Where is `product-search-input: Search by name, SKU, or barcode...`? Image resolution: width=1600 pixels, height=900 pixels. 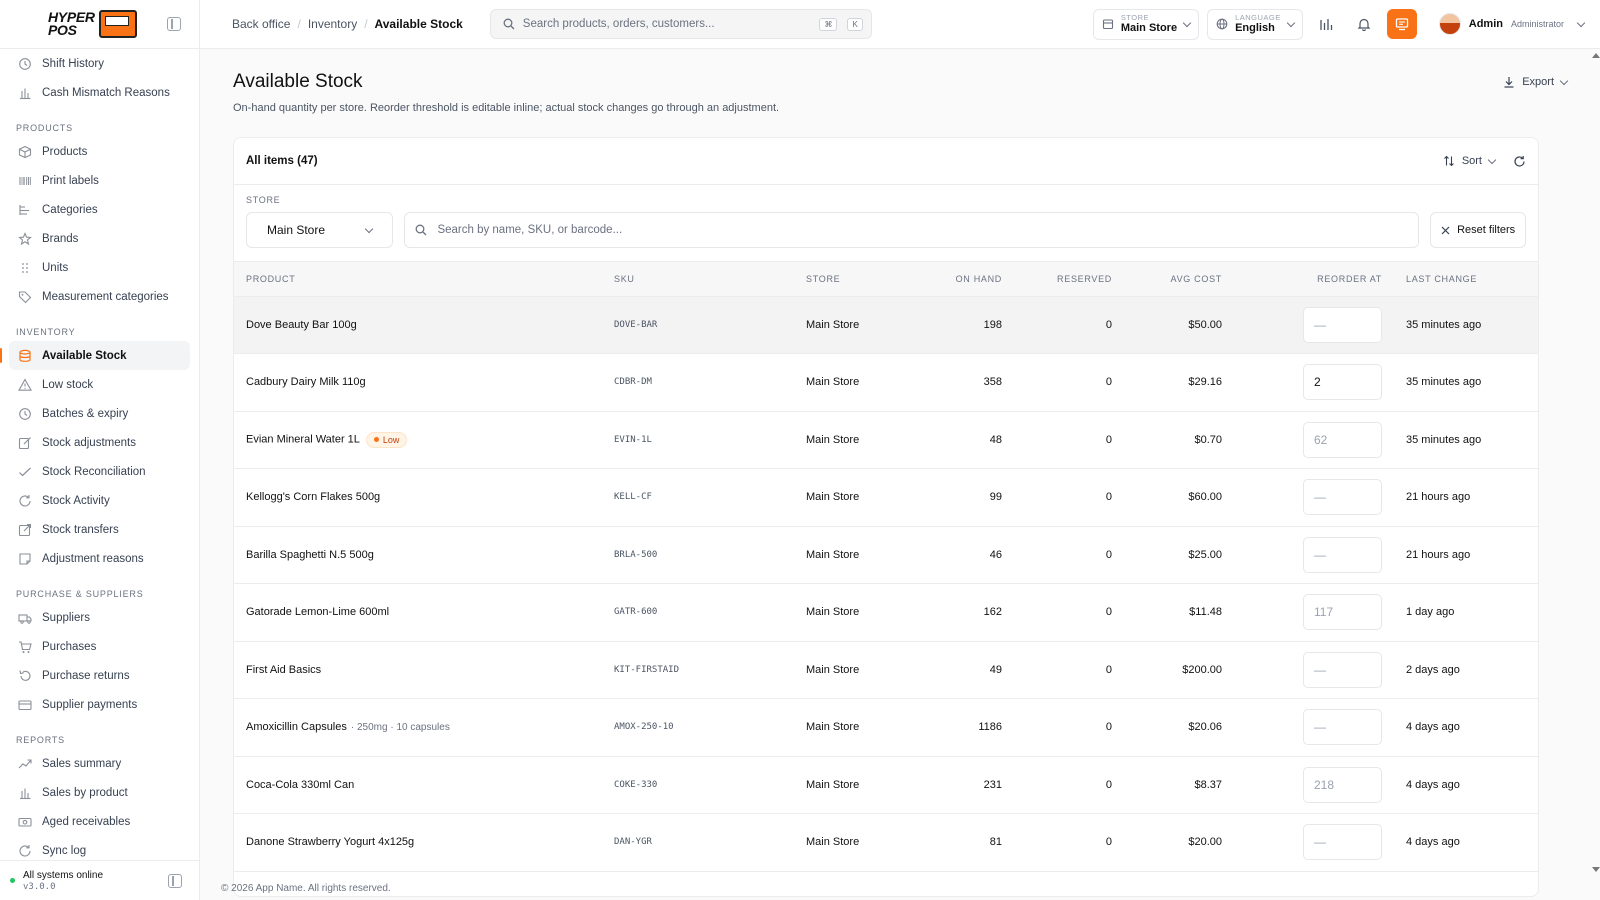 product-search-input: Search by name, SKU, or barcode... is located at coordinates (912, 230).